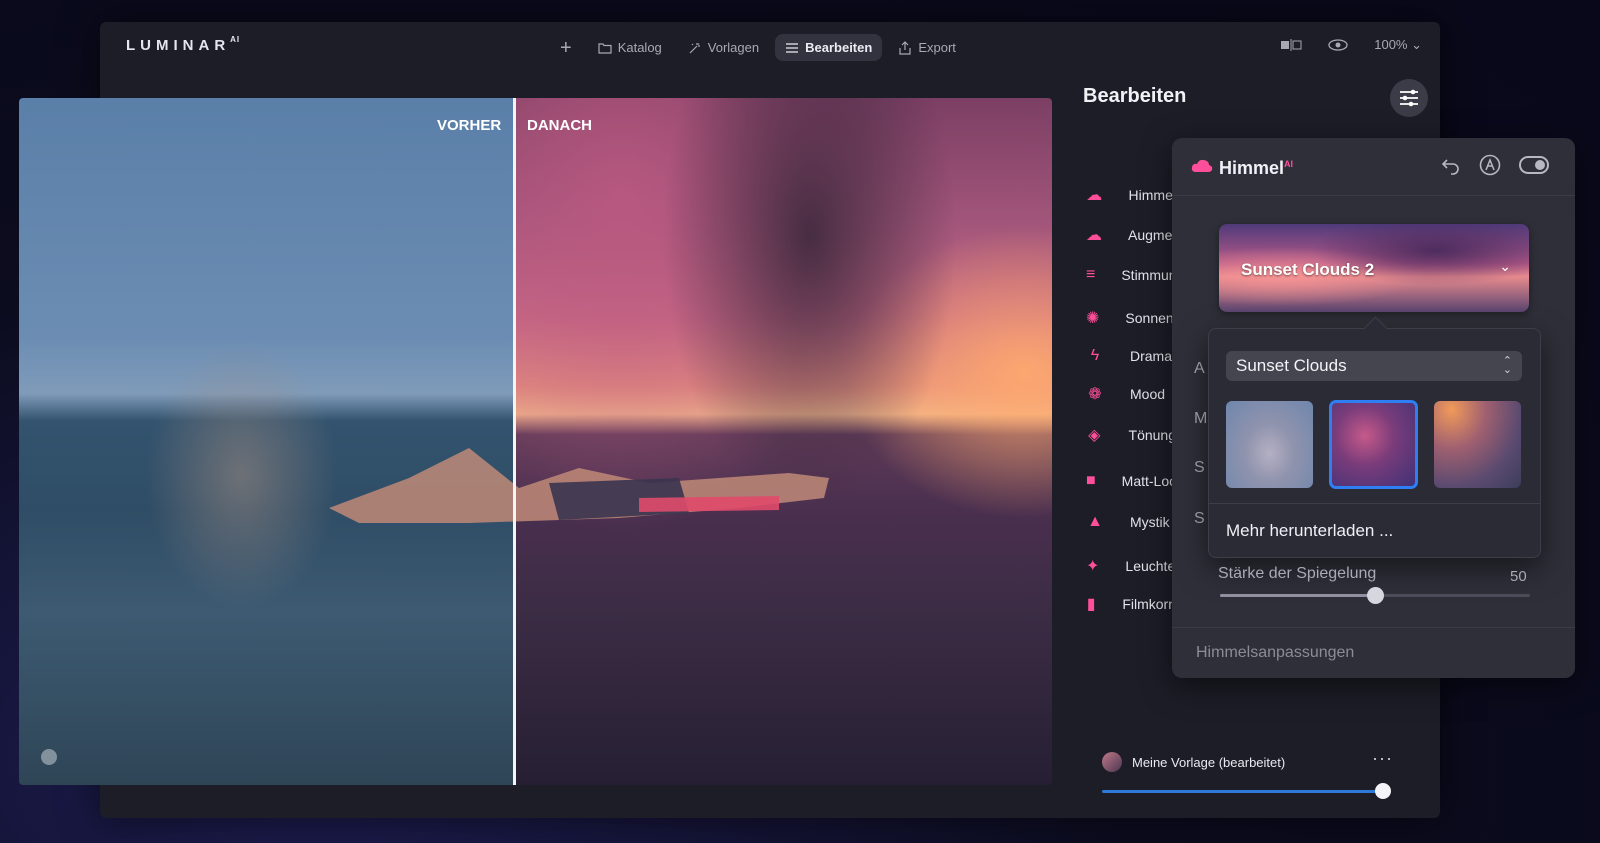 This screenshot has width=1600, height=843. What do you see at coordinates (469, 125) in the screenshot?
I see `before-label: VORHER` at bounding box center [469, 125].